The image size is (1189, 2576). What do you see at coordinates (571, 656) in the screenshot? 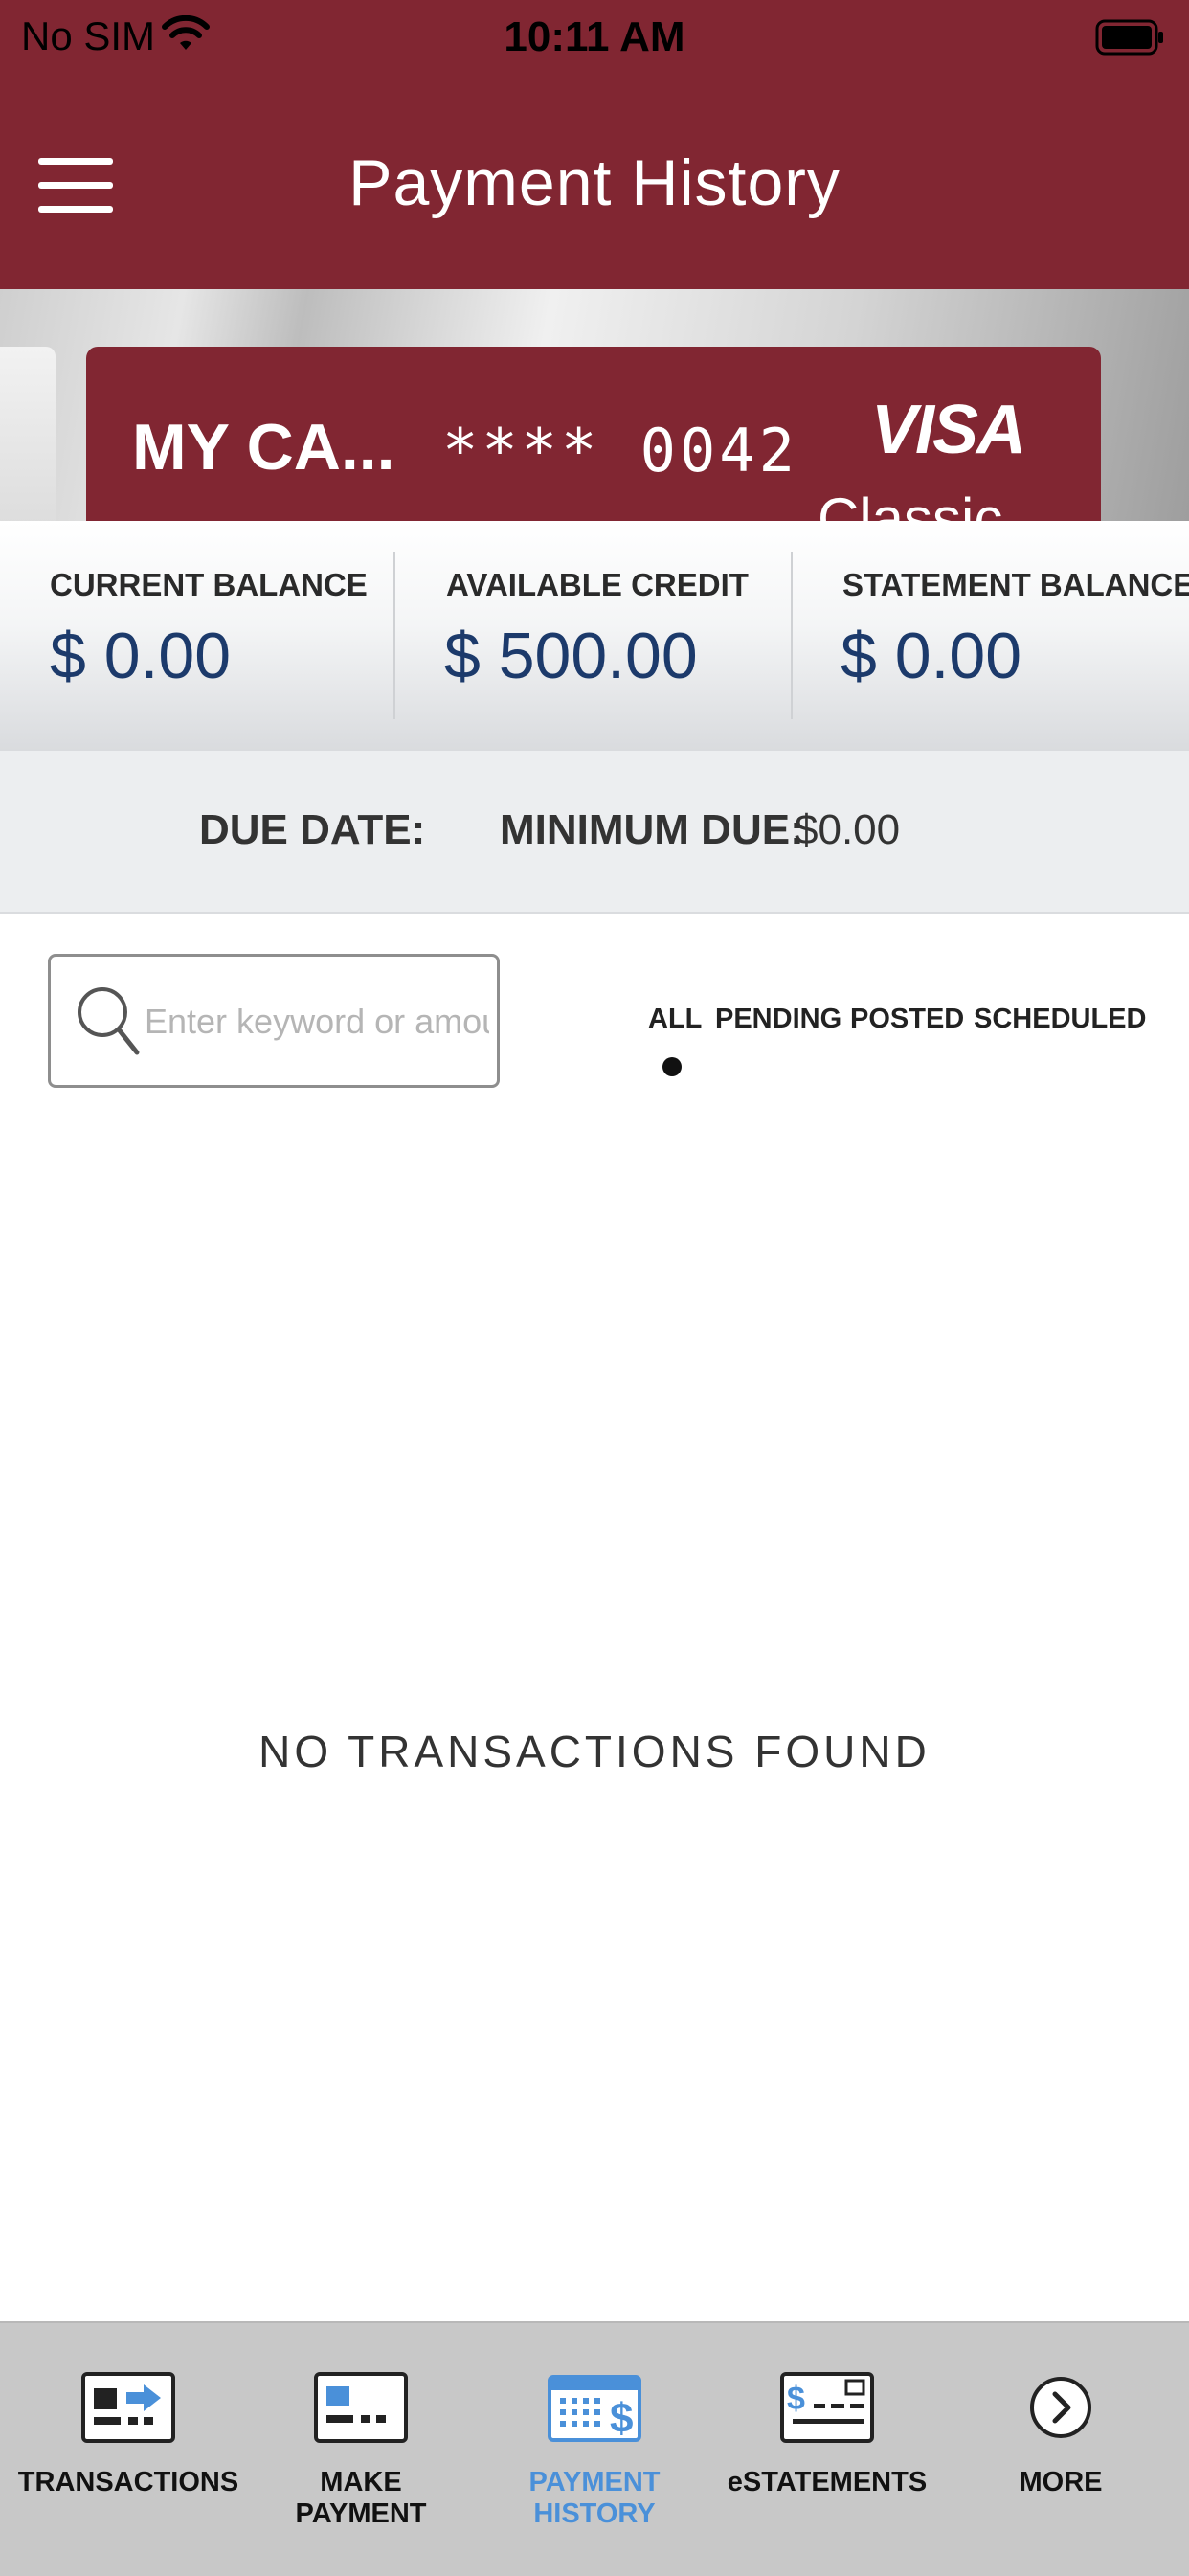
I see `available-credit-value: $ 500.00` at bounding box center [571, 656].